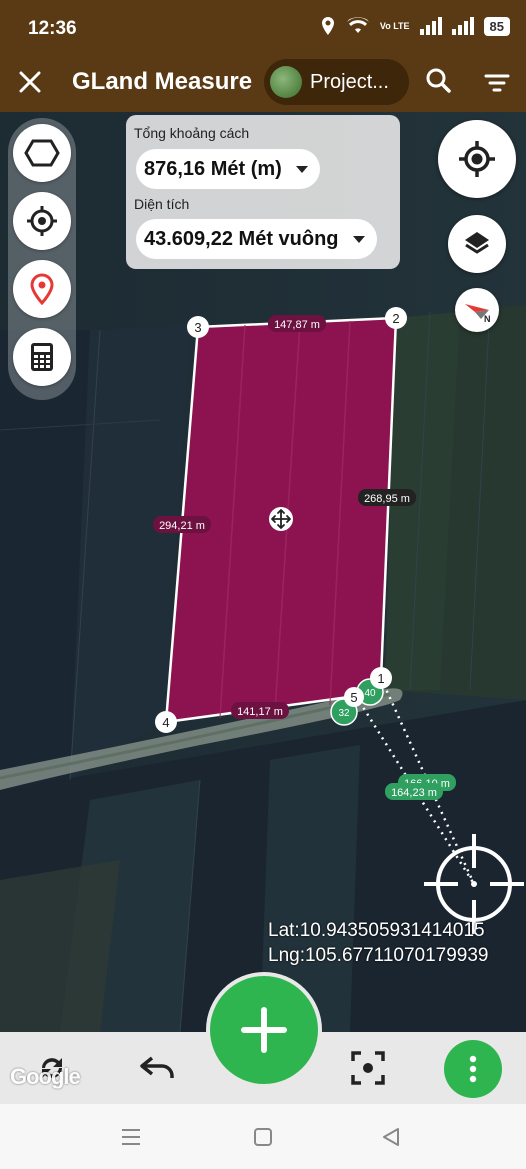 The height and width of the screenshot is (1169, 526). I want to click on polygon-tool-button, so click(42, 153).